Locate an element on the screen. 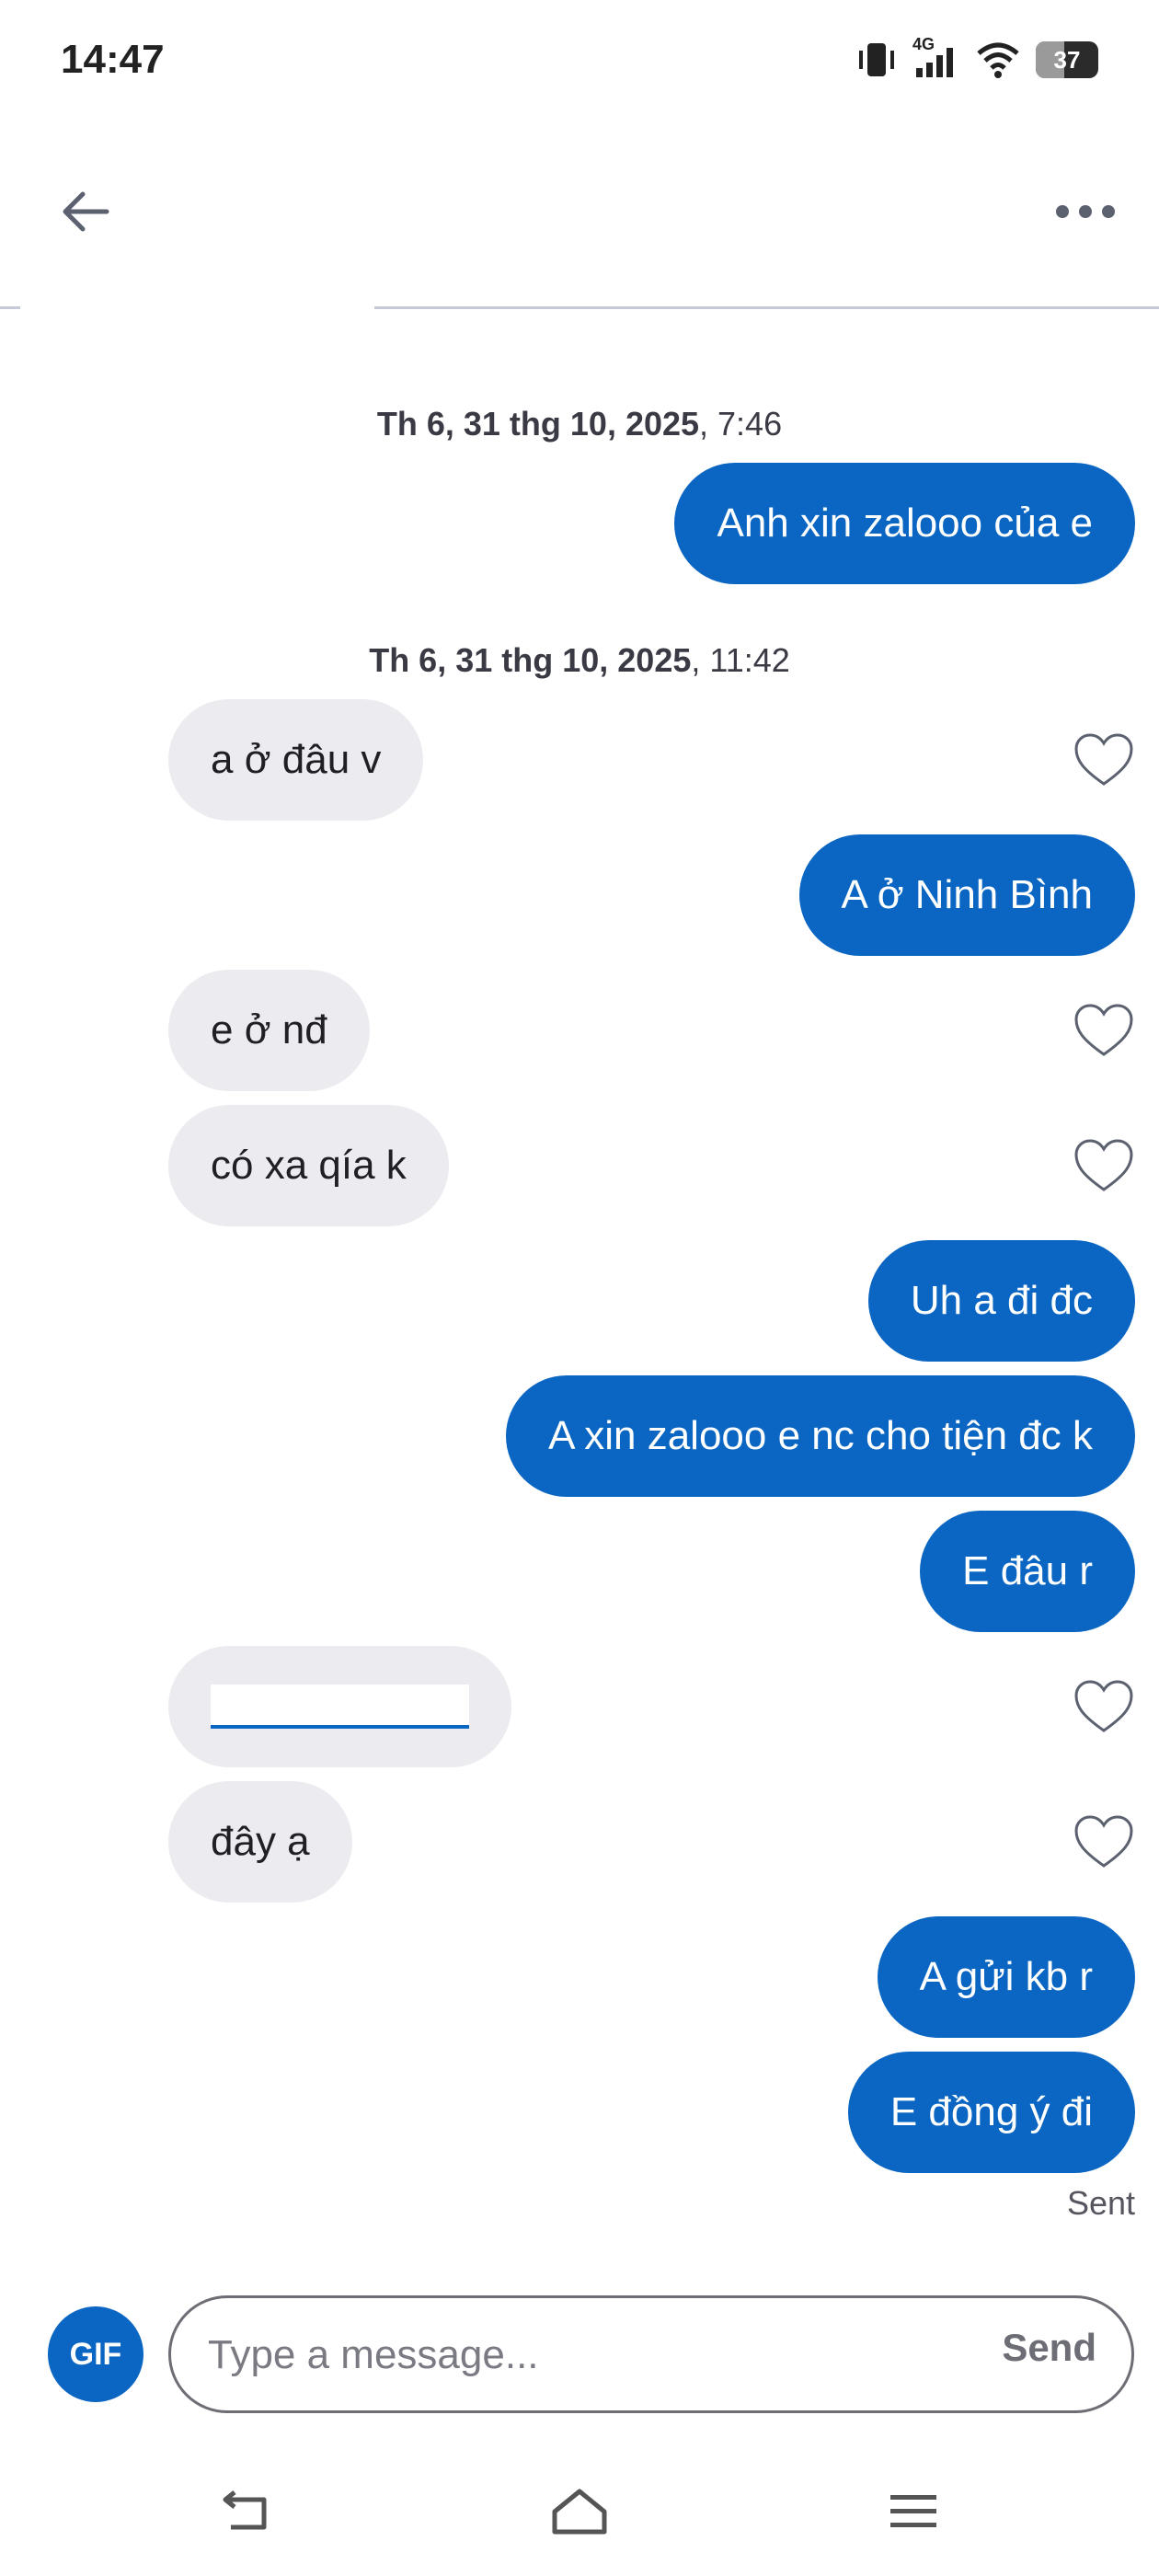 Image resolution: width=1159 pixels, height=2576 pixels. home-icon is located at coordinates (579, 2512).